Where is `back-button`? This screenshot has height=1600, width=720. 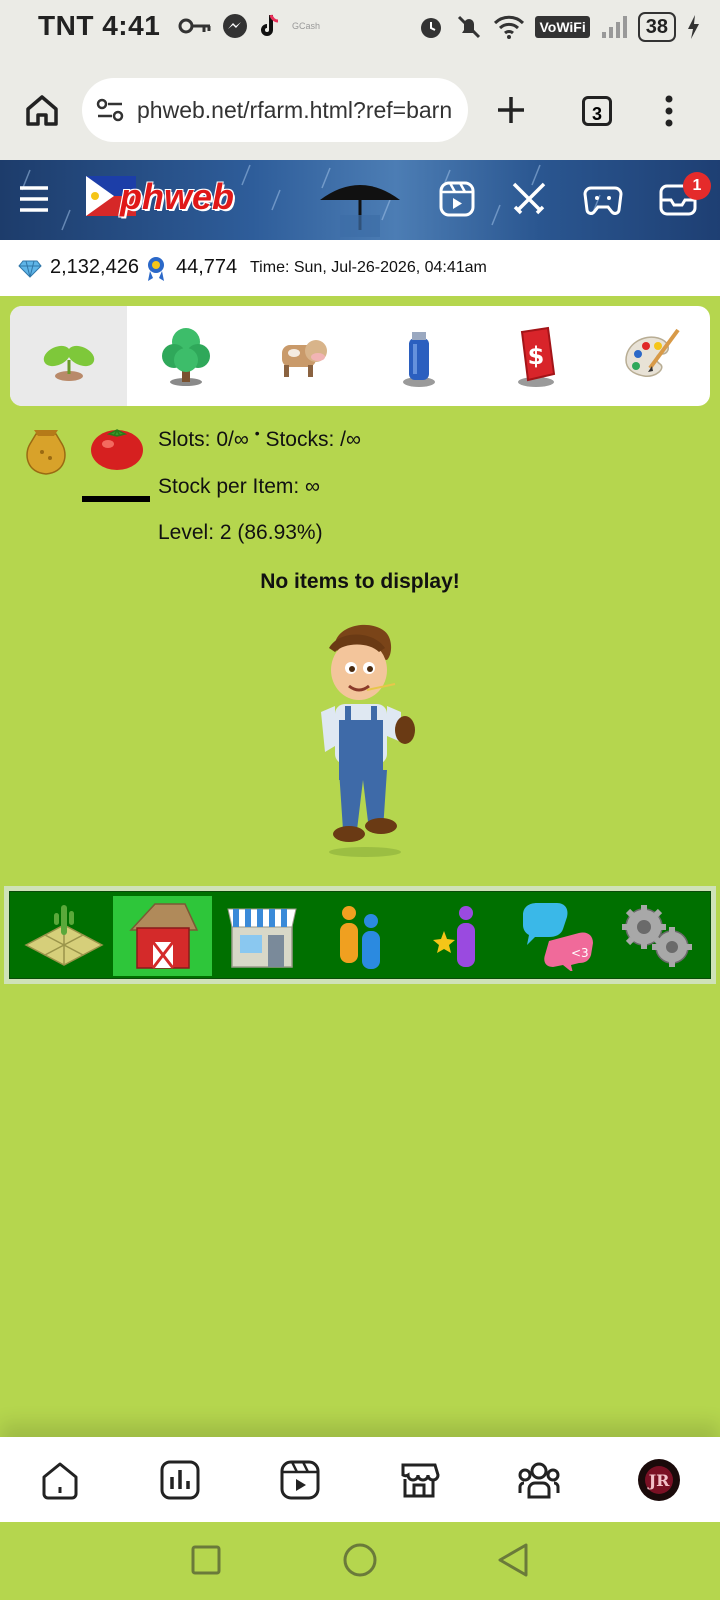 back-button is located at coordinates (513, 1560).